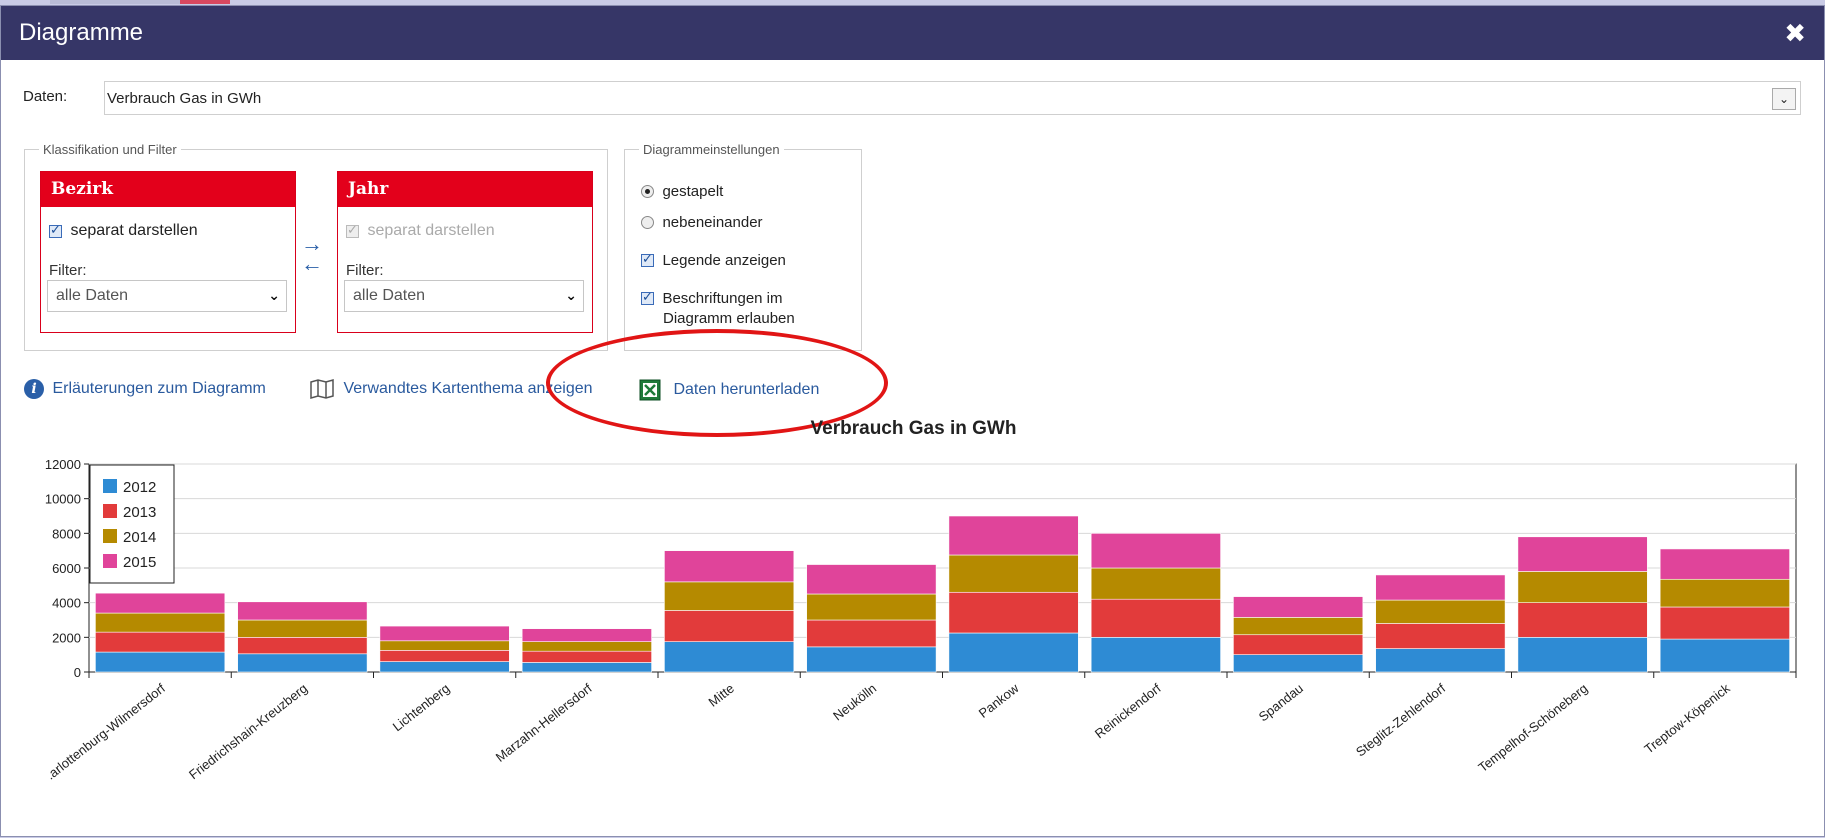 The image size is (1825, 838). Describe the element at coordinates (464, 296) in the screenshot. I see `jahr-filter-select: alle Daten ⌄` at that location.